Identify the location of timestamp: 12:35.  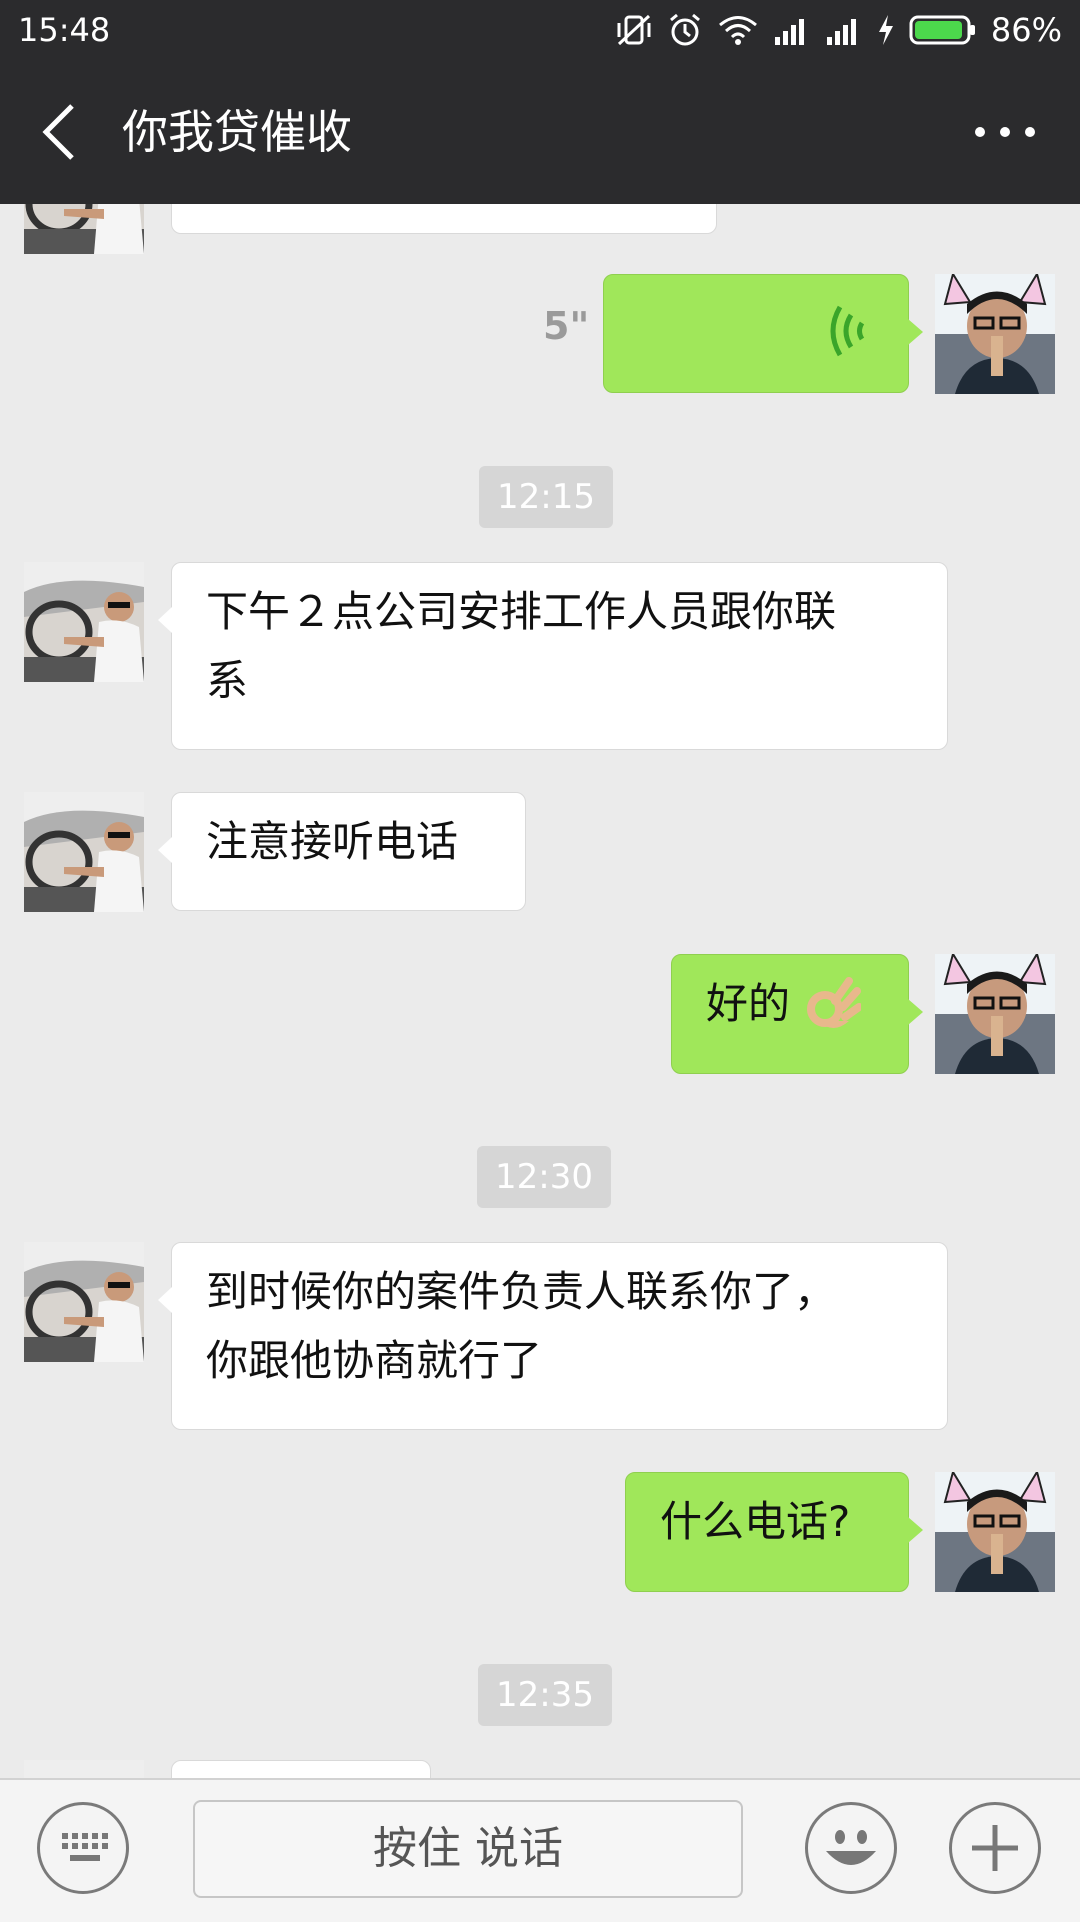
(545, 1695).